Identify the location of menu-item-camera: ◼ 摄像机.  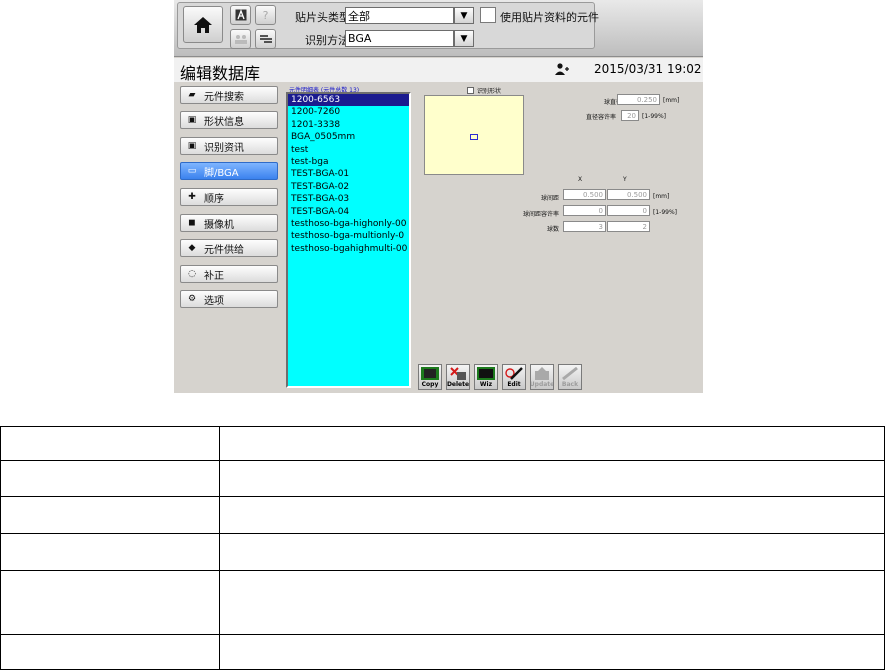
(229, 223).